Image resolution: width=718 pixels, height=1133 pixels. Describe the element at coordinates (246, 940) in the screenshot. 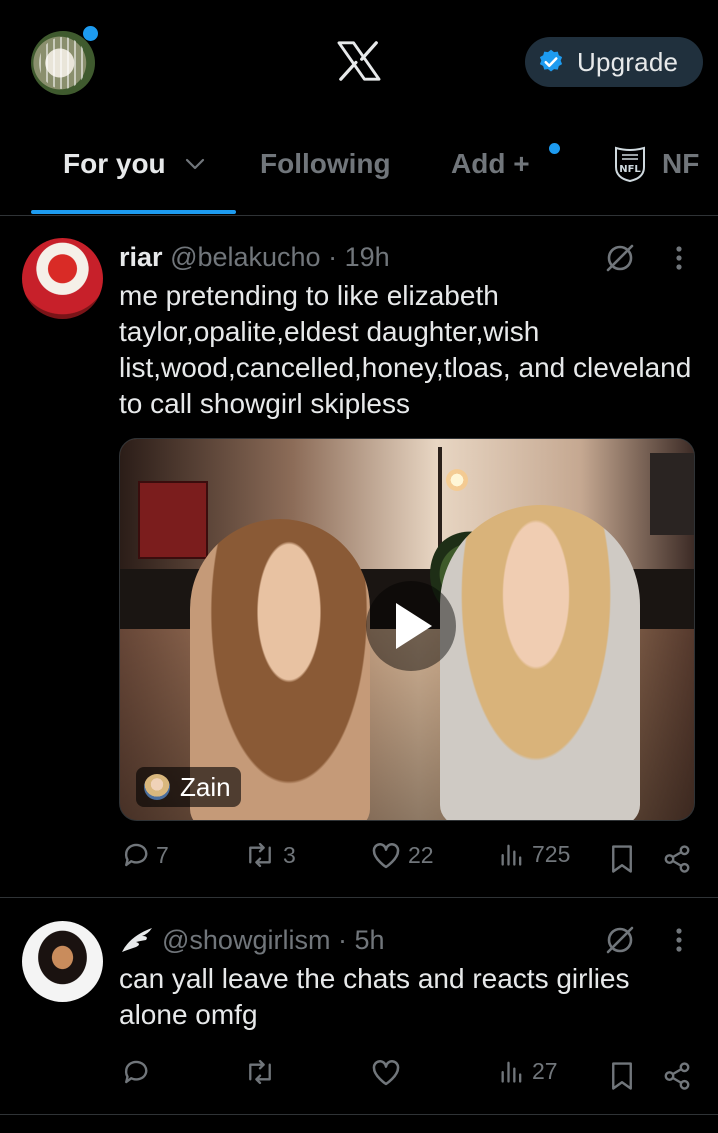

I see `author-handle: @showgirlism` at that location.